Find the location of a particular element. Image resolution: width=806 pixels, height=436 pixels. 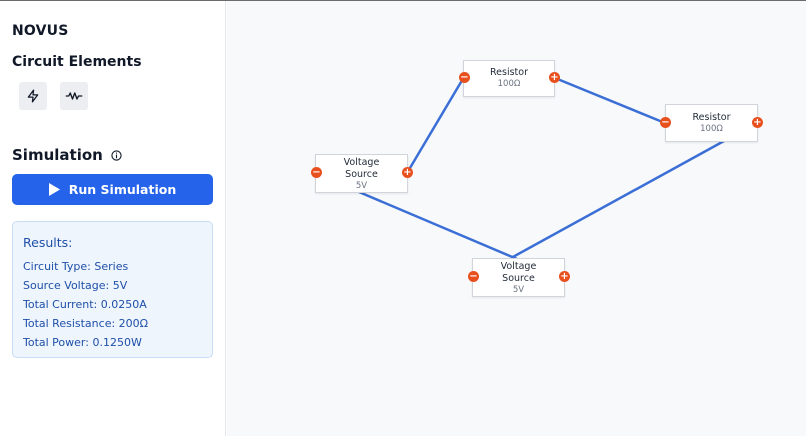

add-voltage-source-button is located at coordinates (33, 96).